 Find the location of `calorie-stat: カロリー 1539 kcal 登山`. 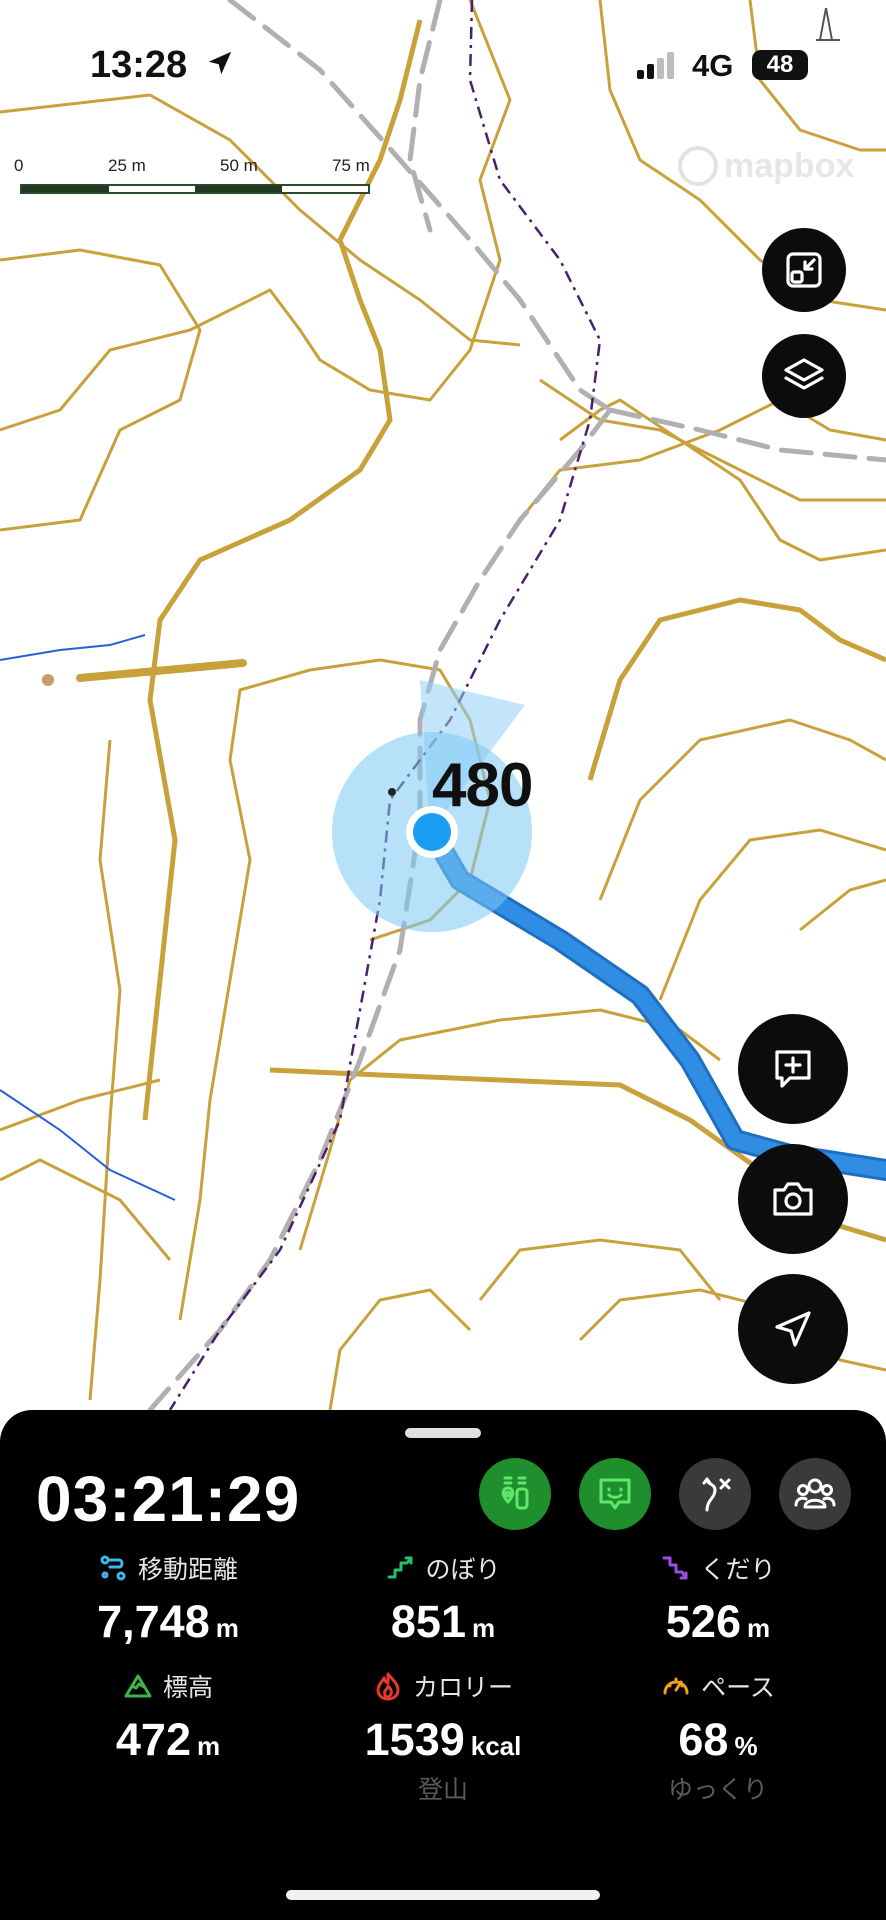

calorie-stat: カロリー 1539 kcal 登山 is located at coordinates (443, 1737).